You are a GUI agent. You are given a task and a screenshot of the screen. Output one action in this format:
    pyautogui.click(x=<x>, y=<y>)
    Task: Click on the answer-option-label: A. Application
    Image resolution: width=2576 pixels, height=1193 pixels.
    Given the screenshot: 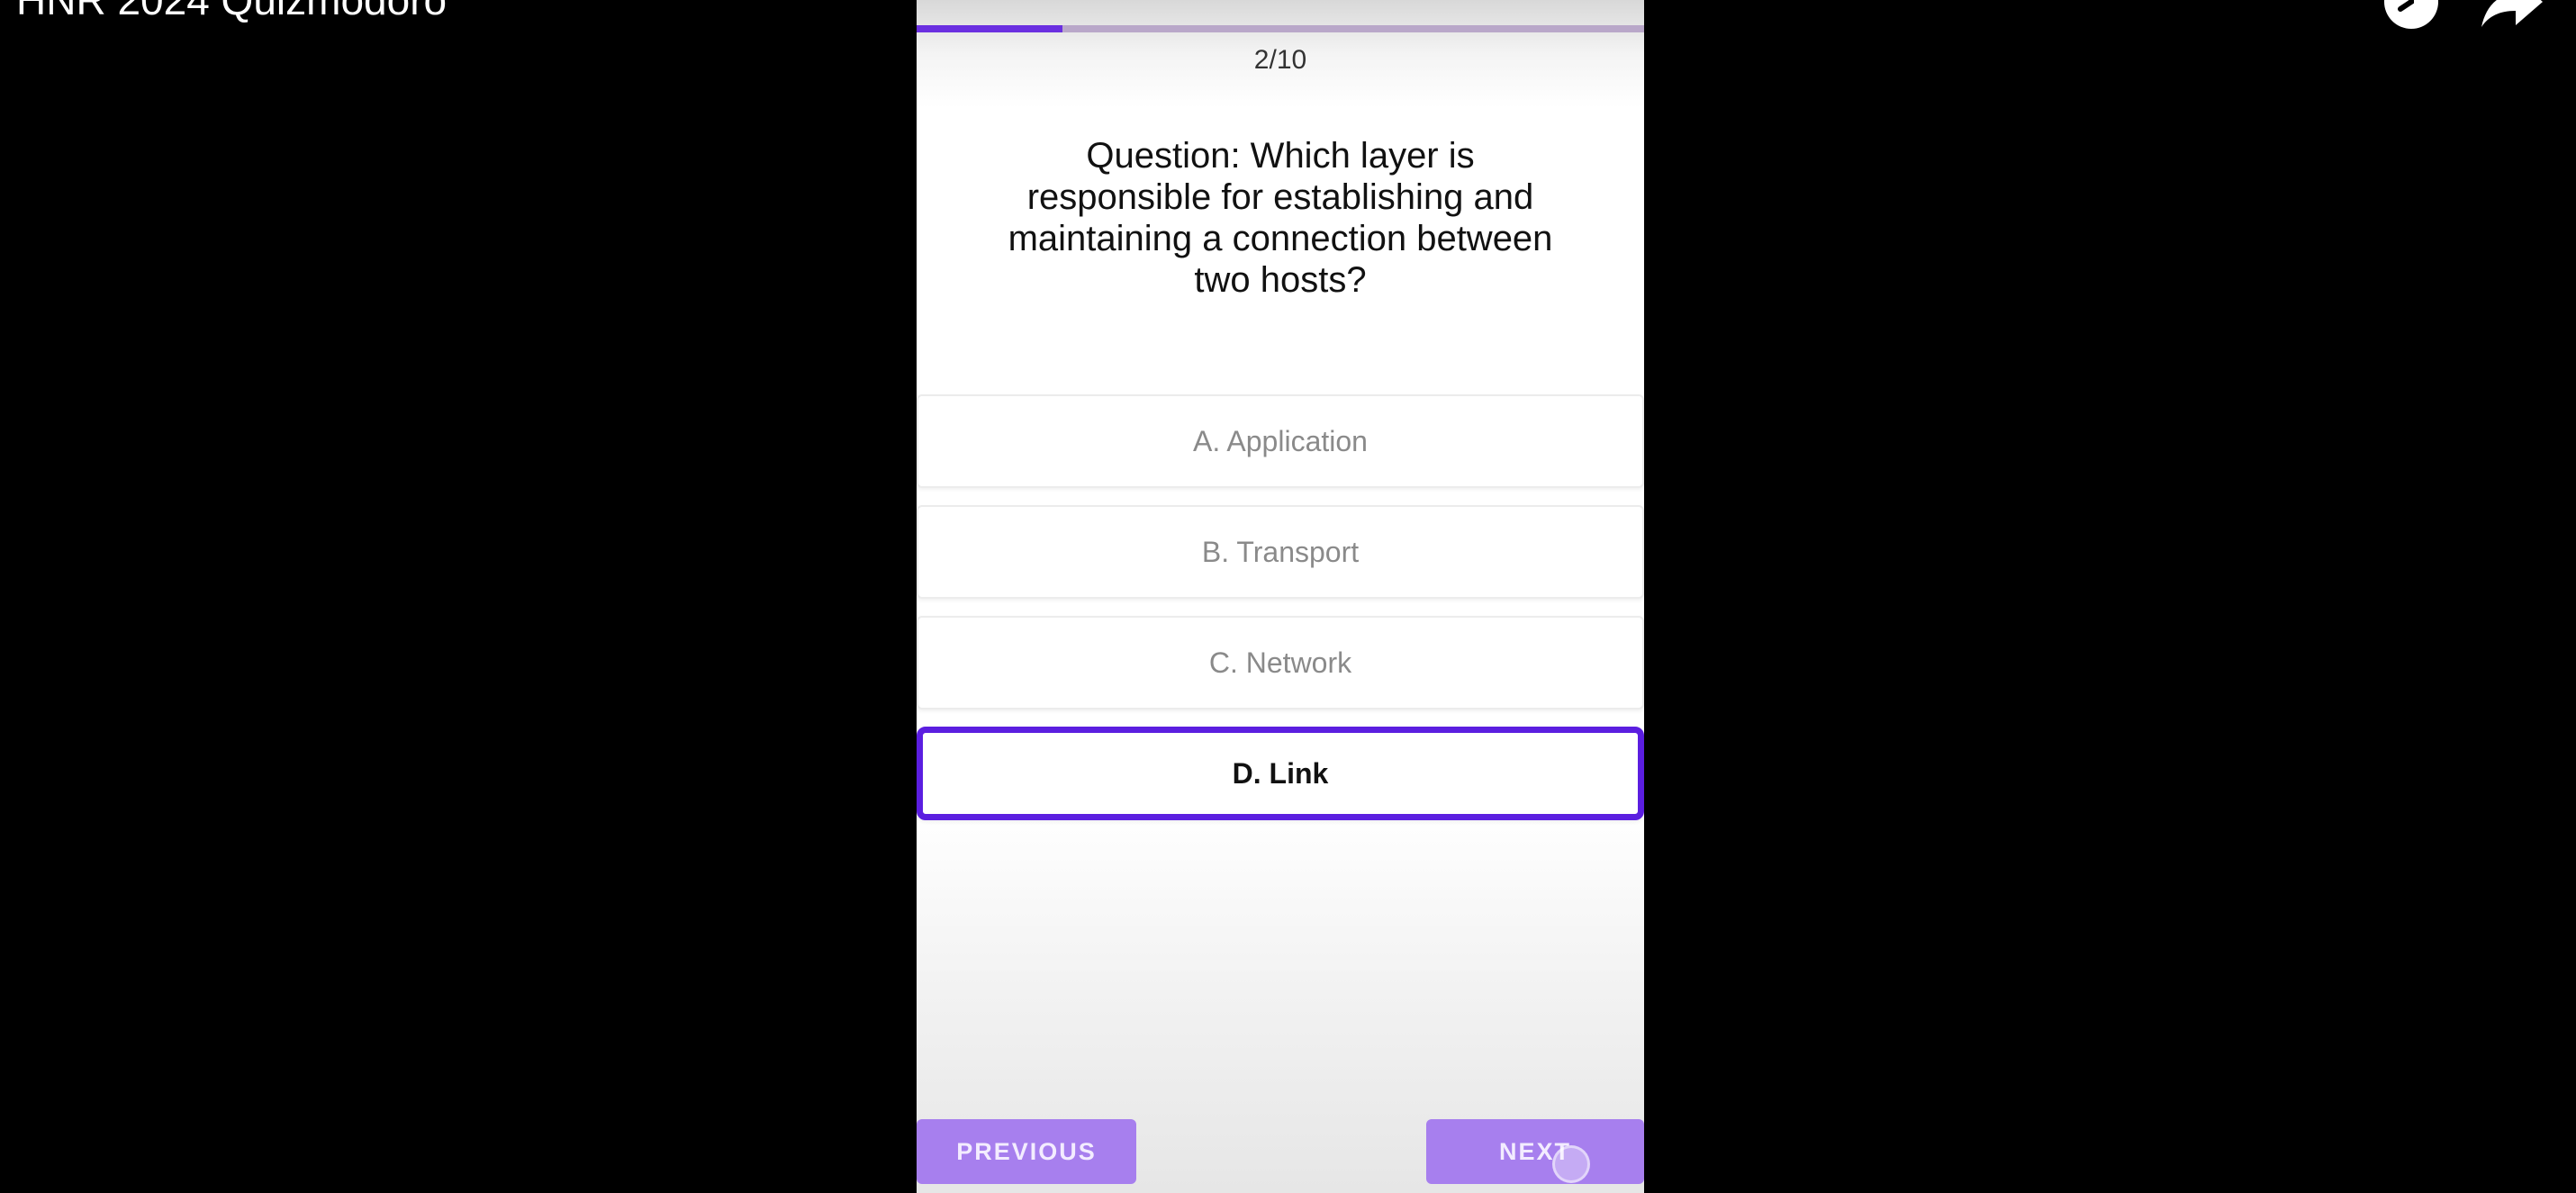 What is the action you would take?
    pyautogui.click(x=1280, y=440)
    